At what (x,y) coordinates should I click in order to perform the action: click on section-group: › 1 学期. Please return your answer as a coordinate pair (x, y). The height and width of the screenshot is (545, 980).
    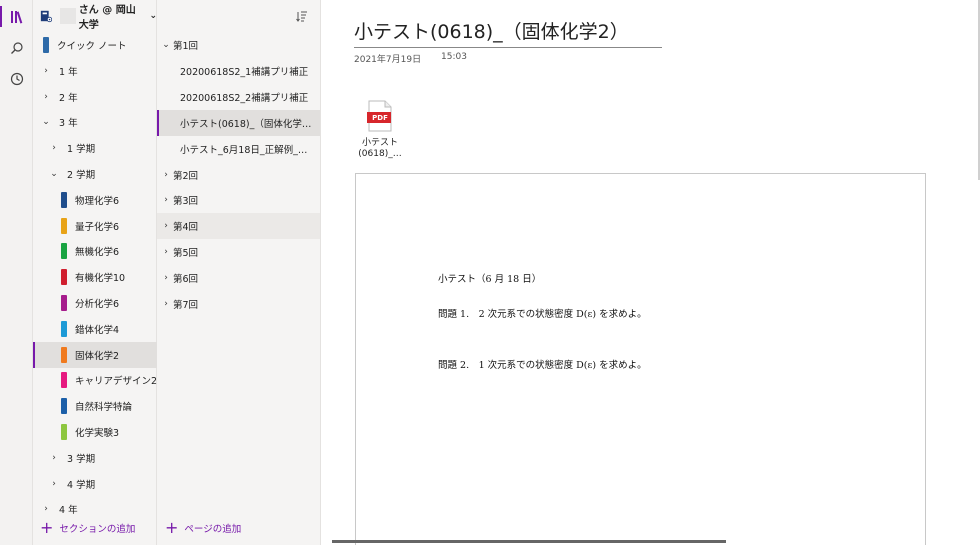
    Looking at the image, I should click on (95, 148).